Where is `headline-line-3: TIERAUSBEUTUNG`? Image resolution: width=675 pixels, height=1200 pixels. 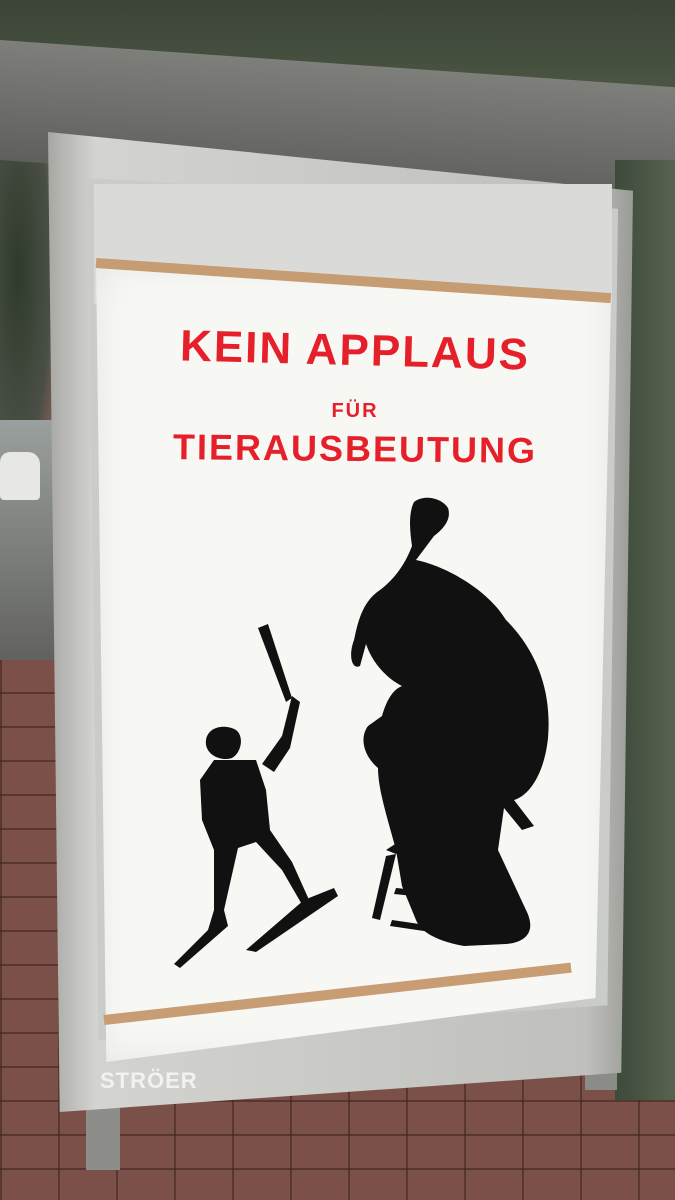
headline-line-3: TIERAUSBEUTUNG is located at coordinates (355, 448).